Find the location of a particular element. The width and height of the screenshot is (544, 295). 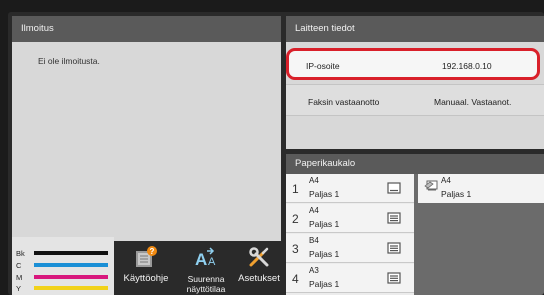

notification-title: Ilmoitus is located at coordinates (146, 29).